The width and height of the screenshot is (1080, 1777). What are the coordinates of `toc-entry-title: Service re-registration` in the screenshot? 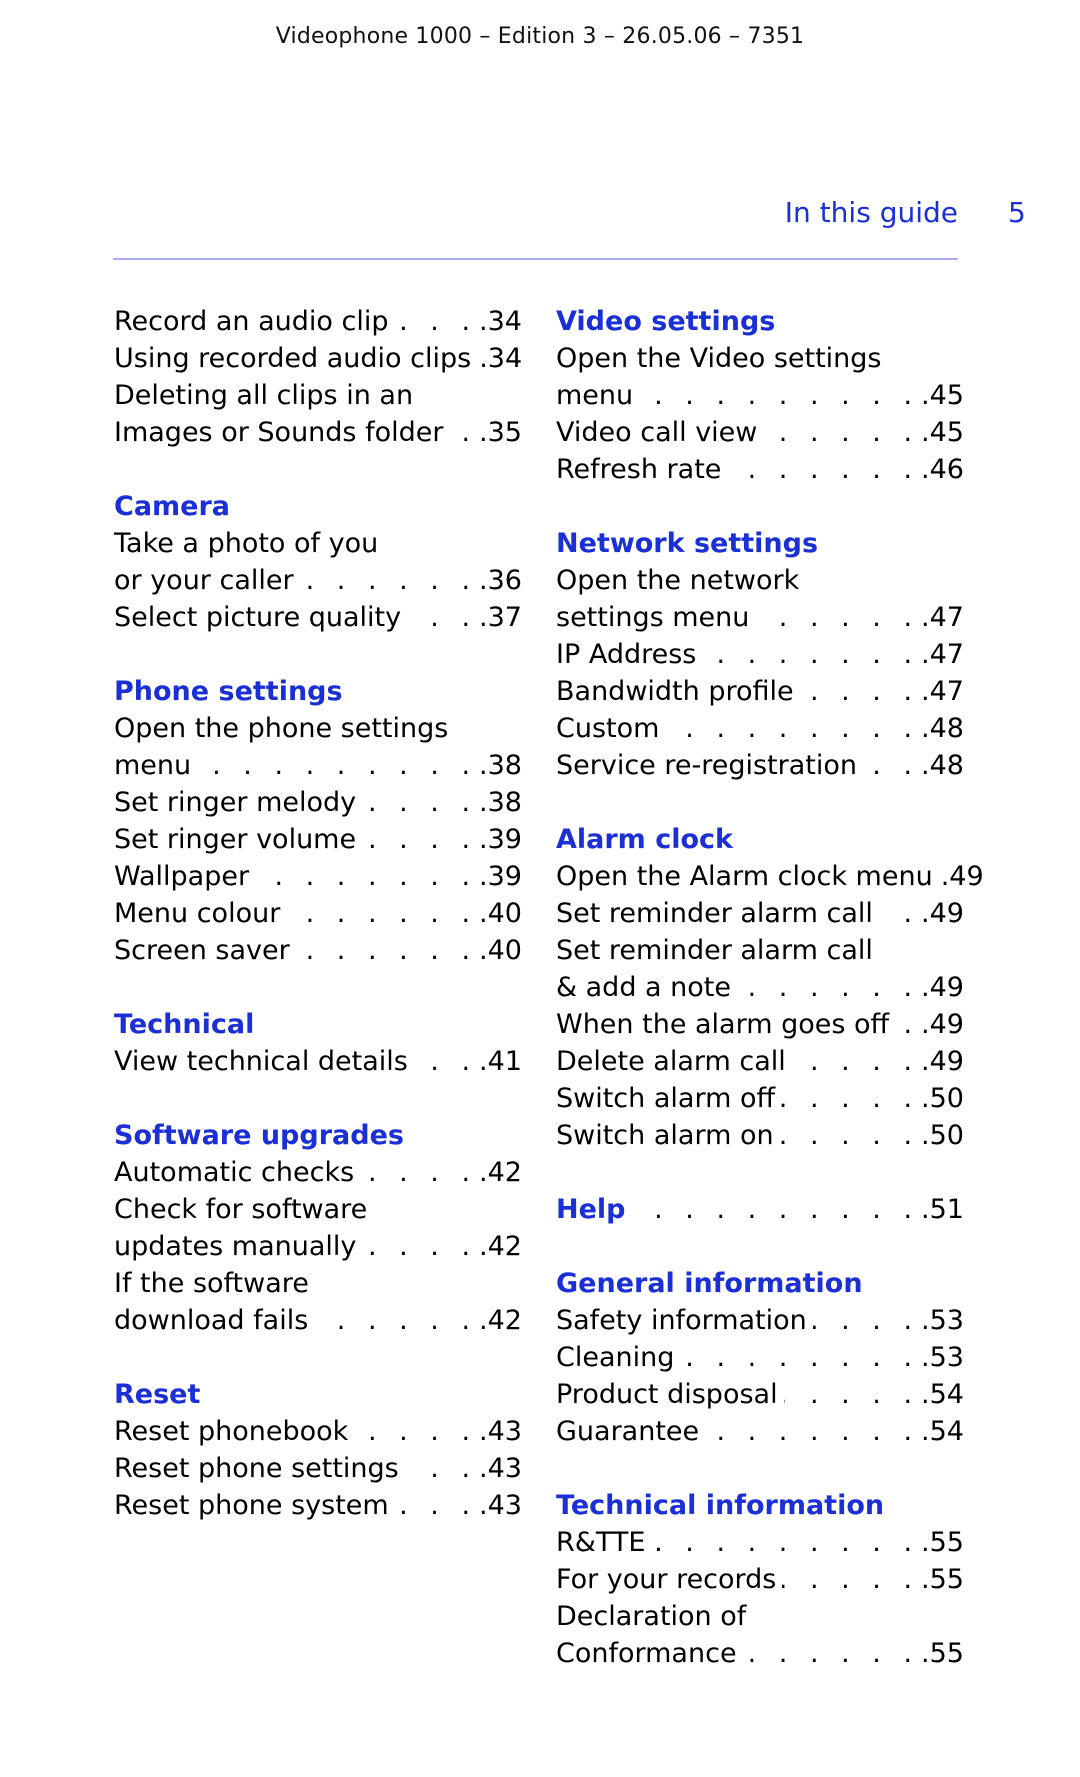 It's located at (706, 765).